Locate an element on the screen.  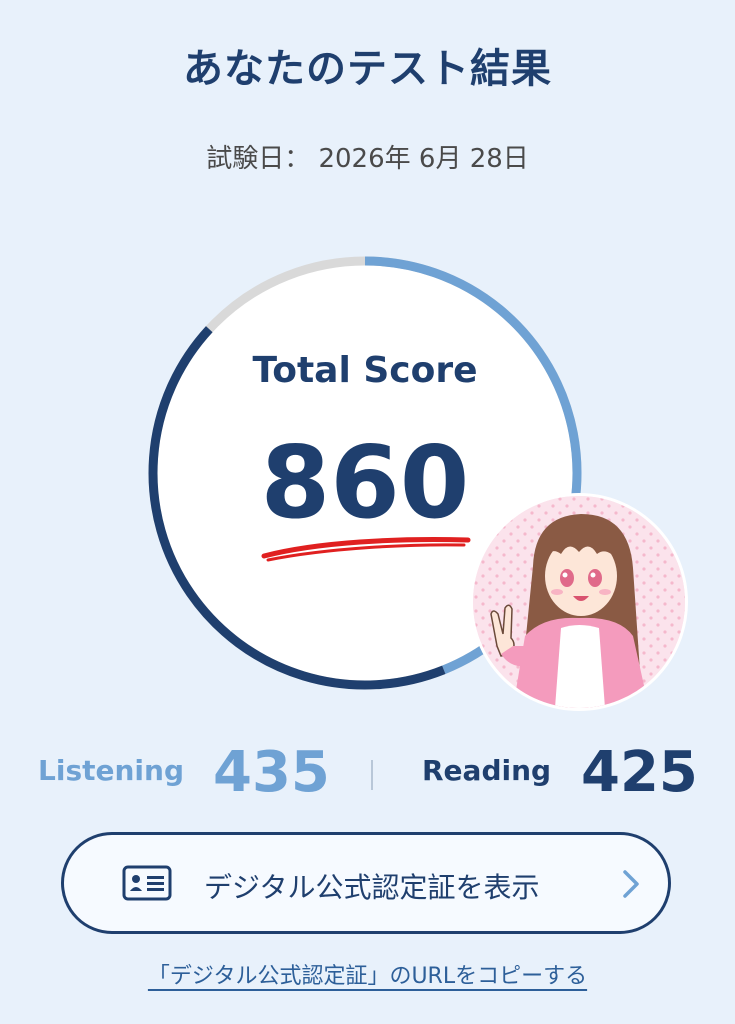
copy-certificate-url-text: 「デジタル公式認定証」のURLをコピーする is located at coordinates (367, 976).